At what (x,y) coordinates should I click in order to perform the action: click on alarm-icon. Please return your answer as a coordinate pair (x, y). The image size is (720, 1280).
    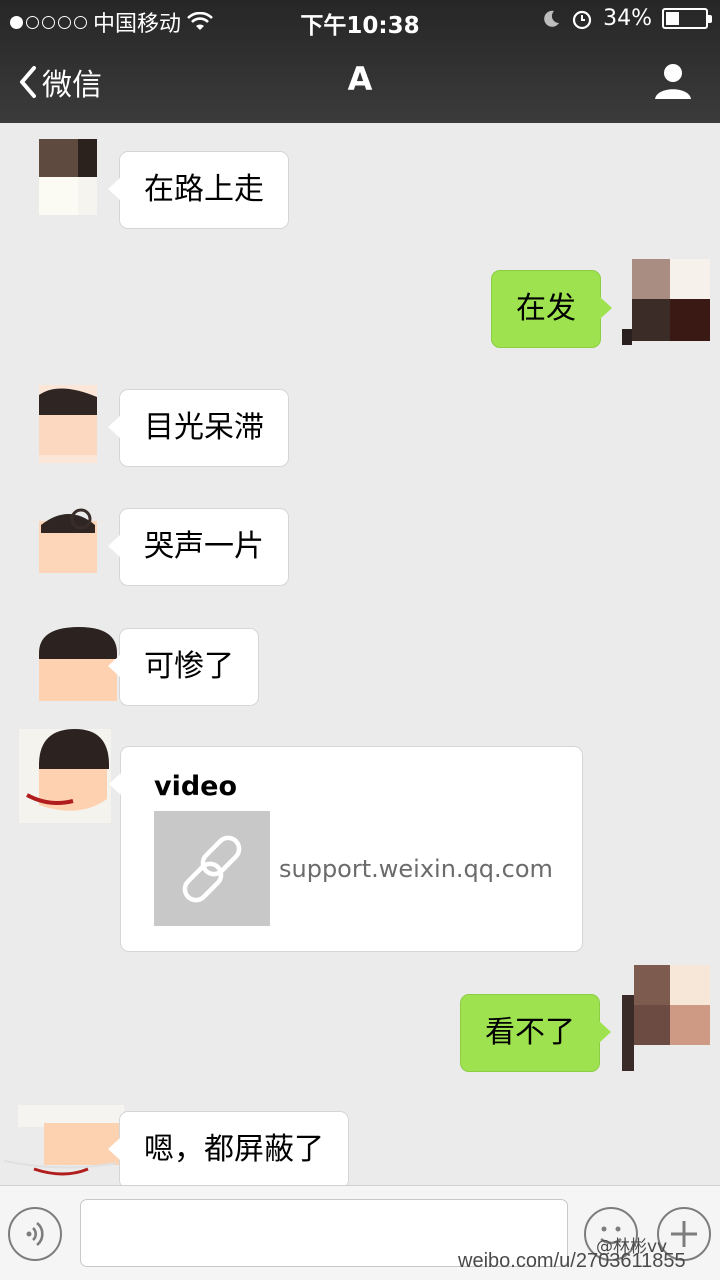
    Looking at the image, I should click on (582, 19).